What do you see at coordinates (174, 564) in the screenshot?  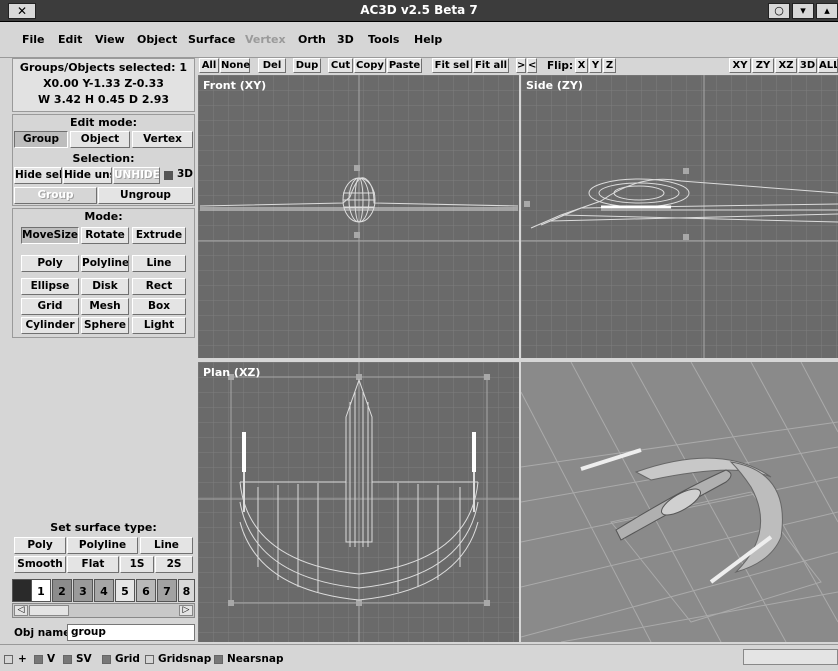 I see `two-sided-button: 2S` at bounding box center [174, 564].